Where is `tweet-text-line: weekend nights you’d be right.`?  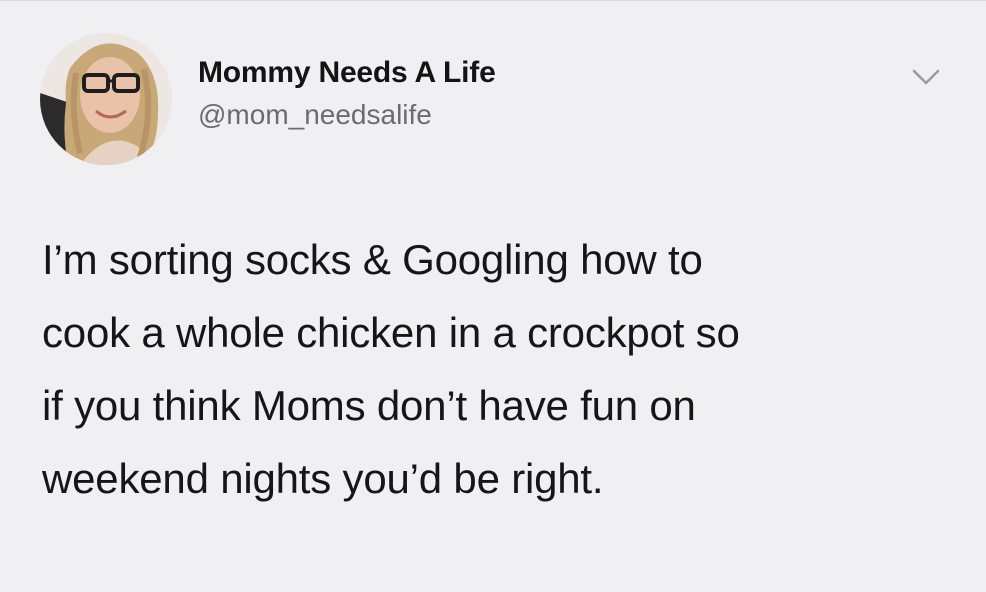 tweet-text-line: weekend nights you’d be right. is located at coordinates (323, 478).